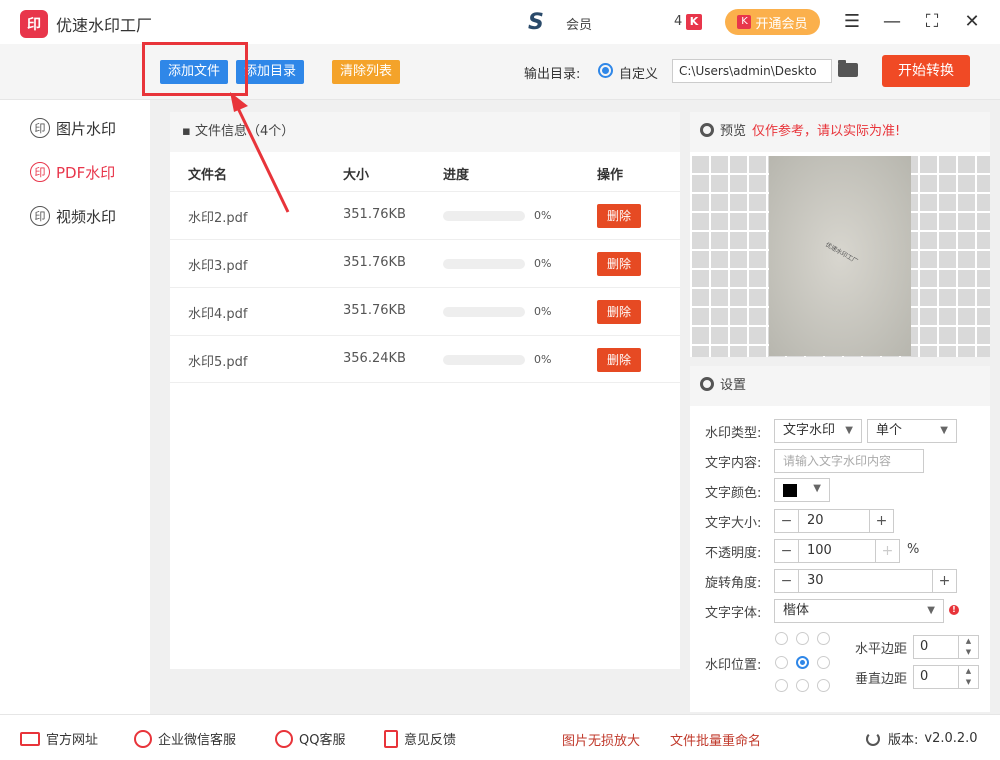  What do you see at coordinates (601, 739) in the screenshot?
I see `image-upscale-link: 图片无损放大` at bounding box center [601, 739].